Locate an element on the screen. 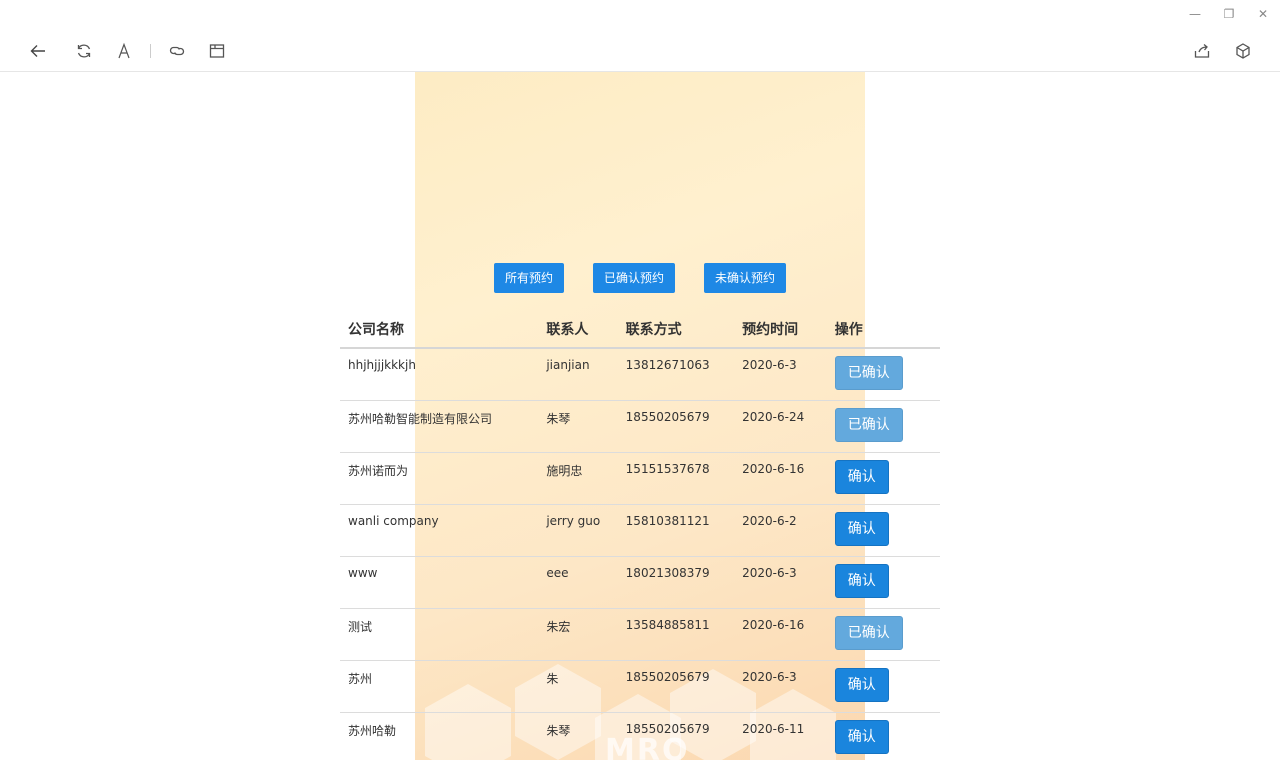 The height and width of the screenshot is (760, 1280). filter-bar: 所有预约 已确认预约 未确认预约 is located at coordinates (640, 278).